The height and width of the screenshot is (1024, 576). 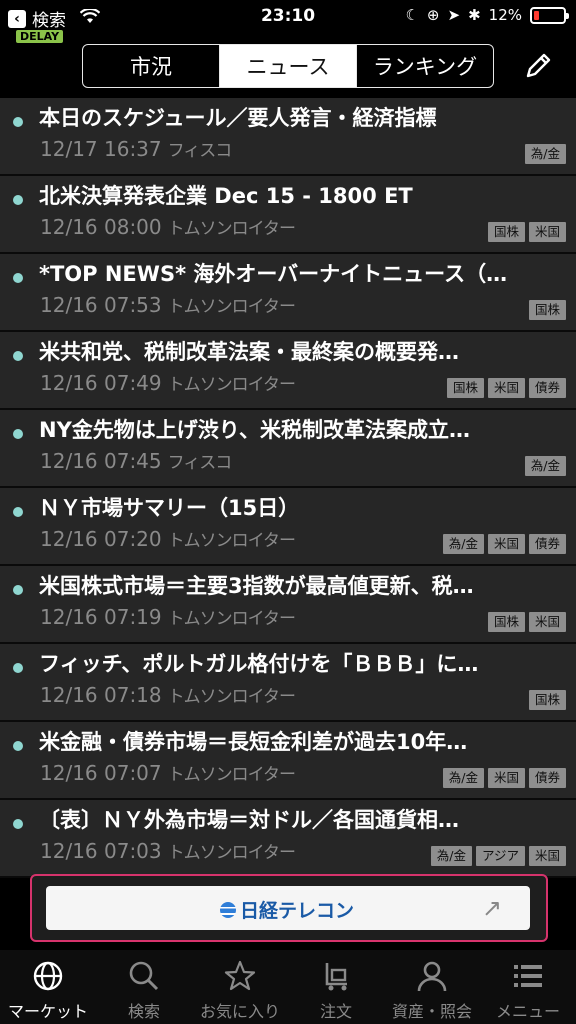 What do you see at coordinates (288, 527) in the screenshot?
I see `news-list-item: ＮＹ市場サマリー（15日） 12/16 07:20 トムソンロイター 為/金 米国 債券` at bounding box center [288, 527].